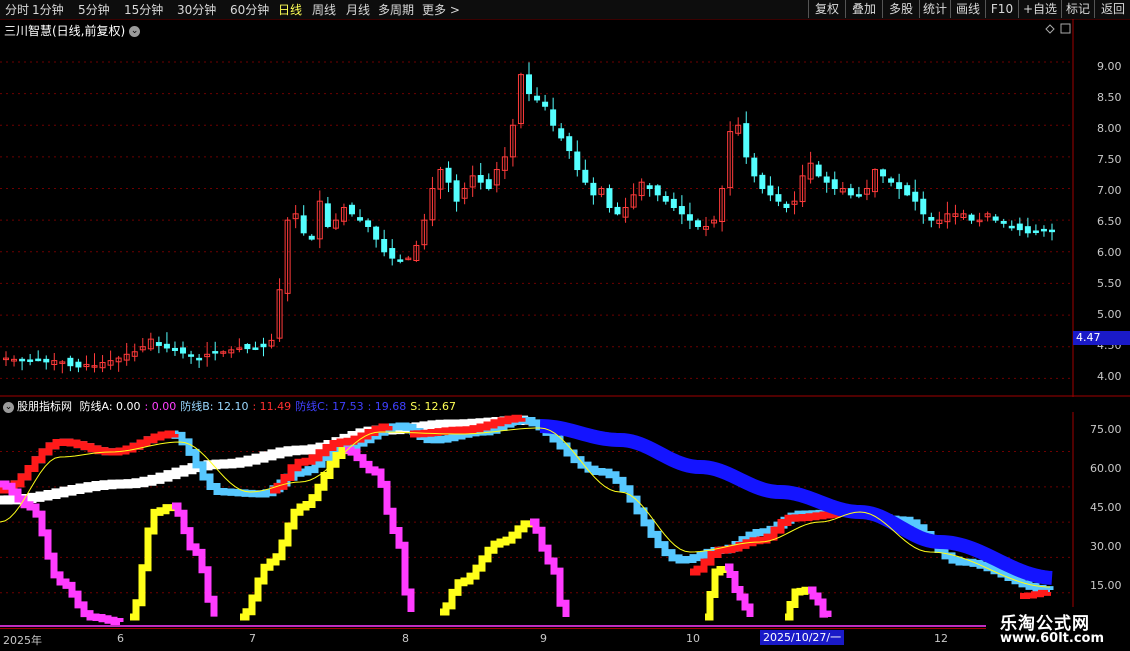 The width and height of the screenshot is (1130, 651). I want to click on y-tick: 5.50, so click(1109, 283).